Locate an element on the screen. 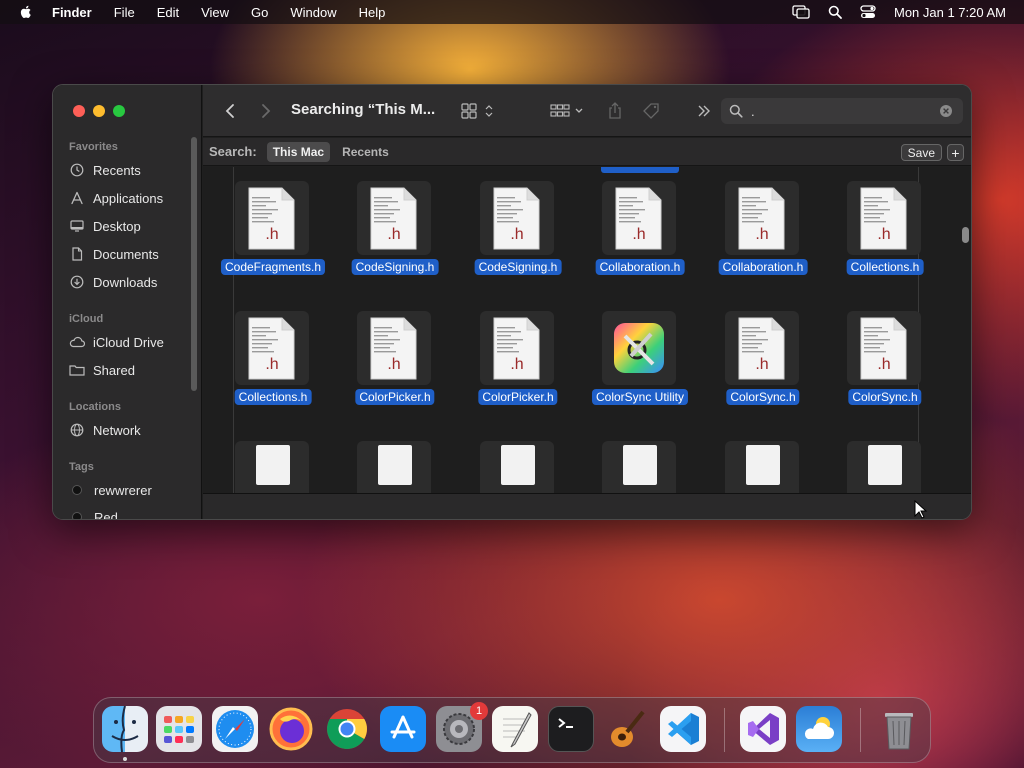  share-button is located at coordinates (615, 111).